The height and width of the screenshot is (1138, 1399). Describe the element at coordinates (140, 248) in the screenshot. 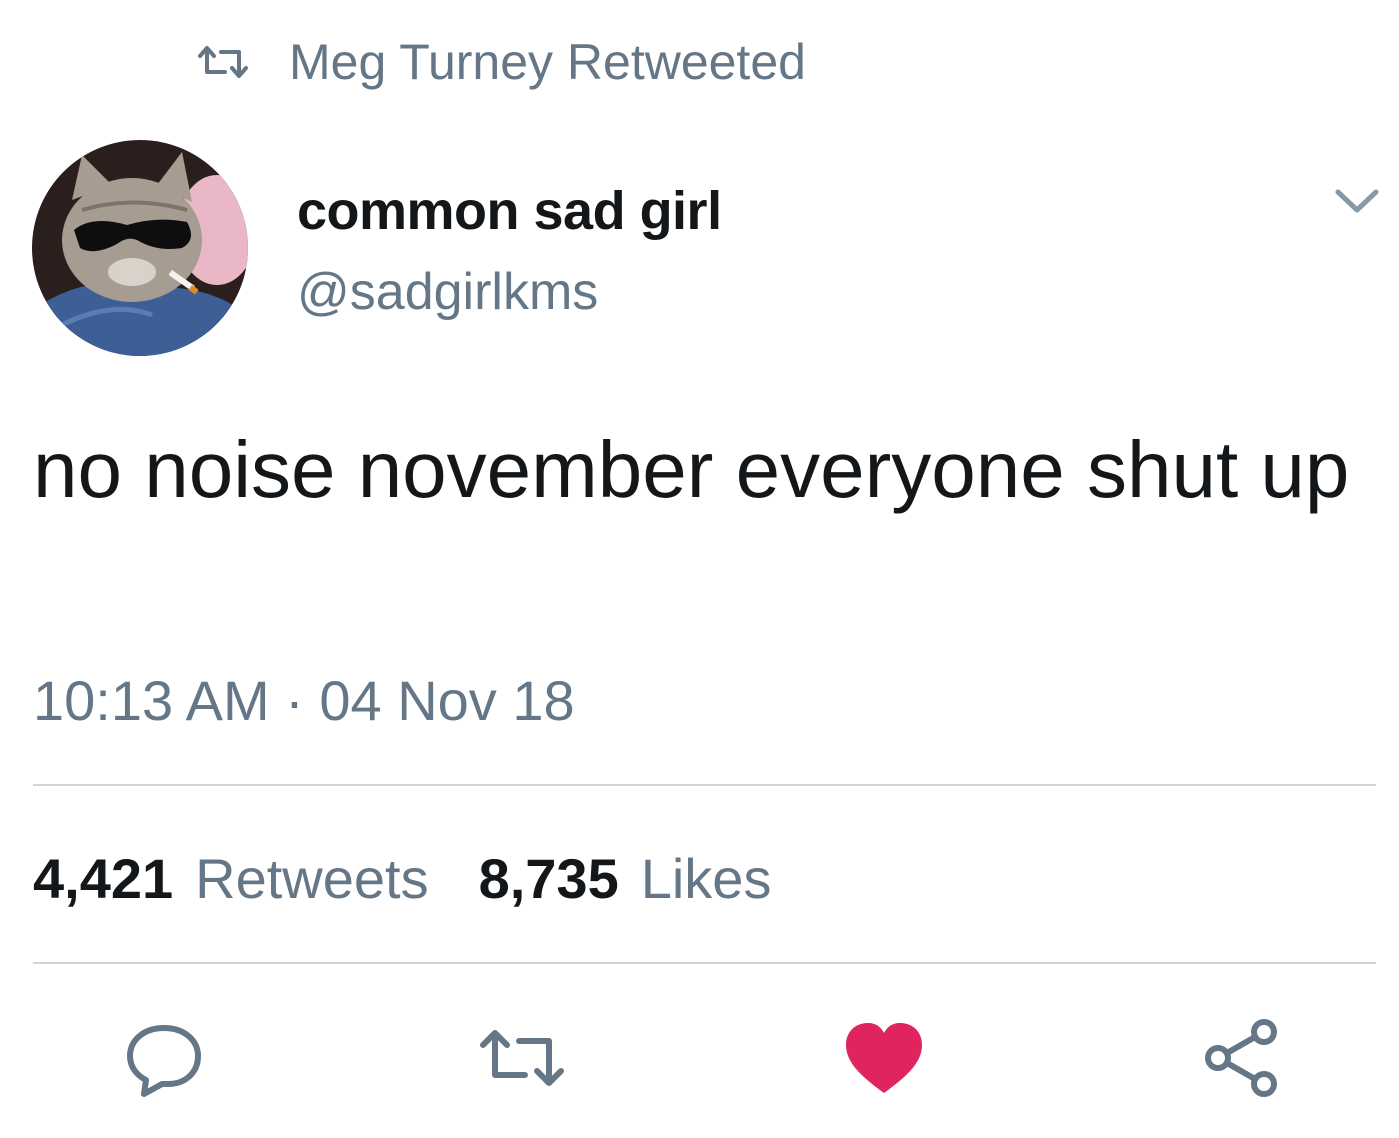

I see `avatar` at that location.